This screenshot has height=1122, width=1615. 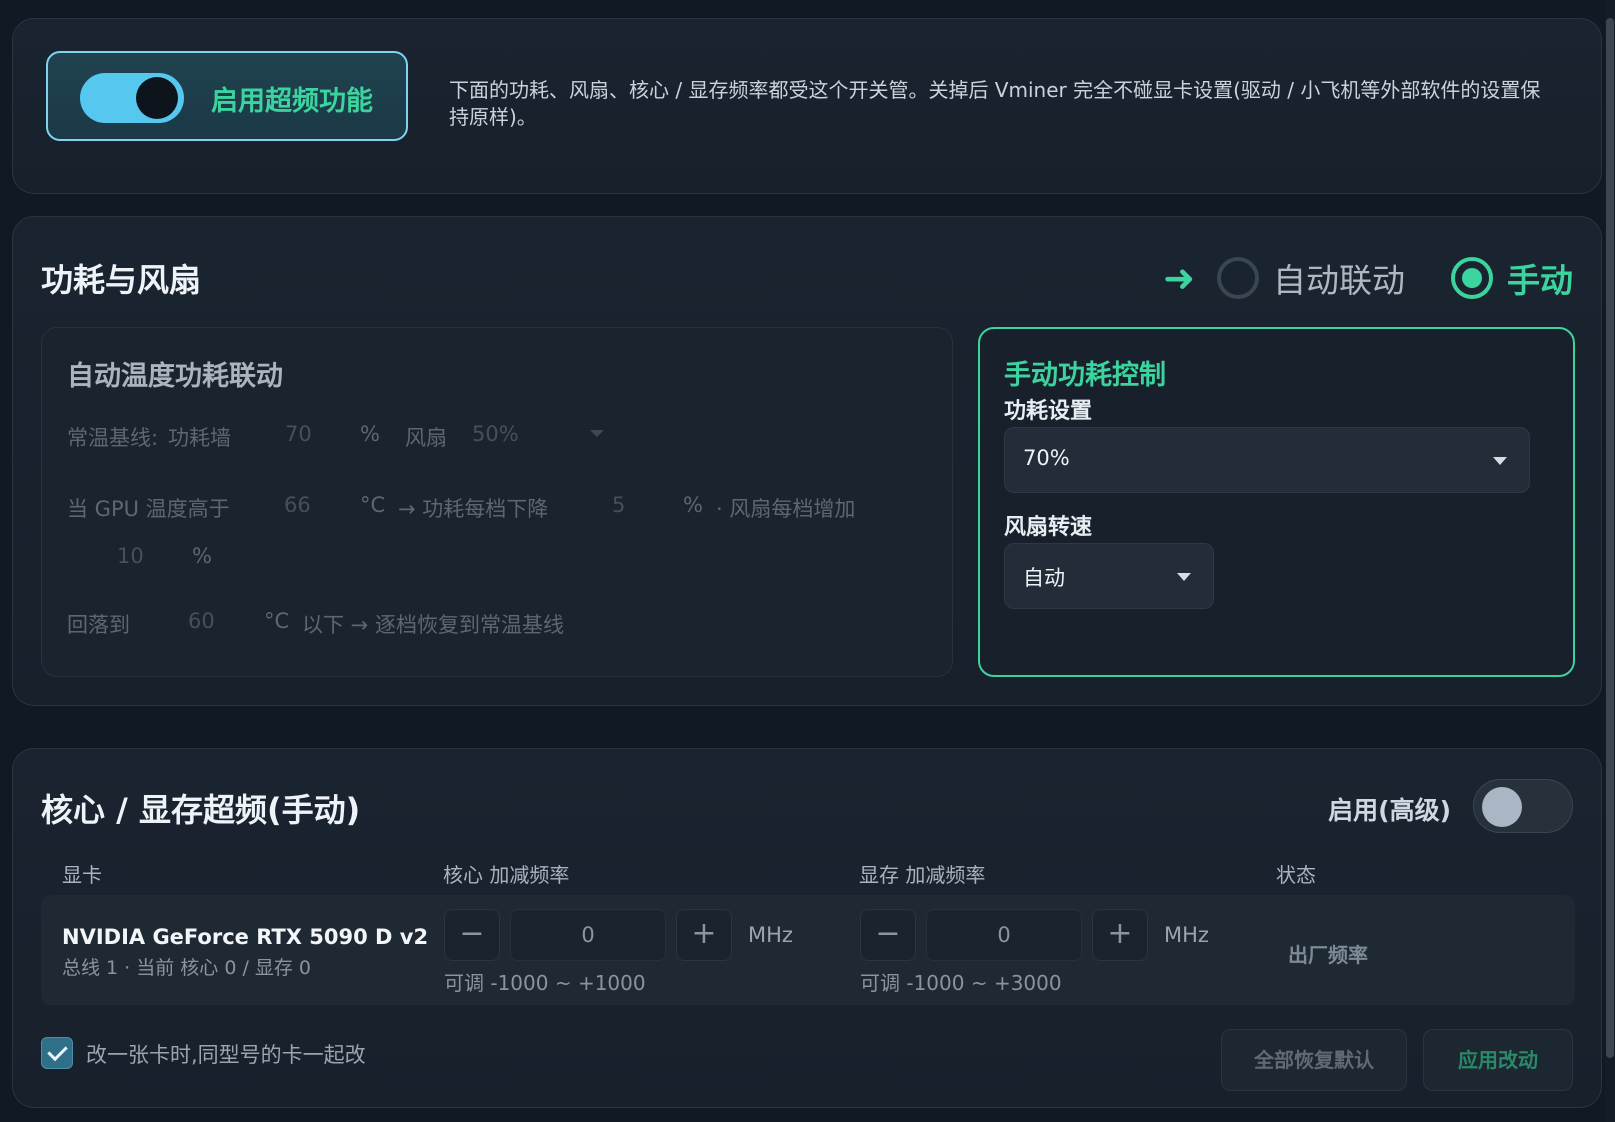 What do you see at coordinates (618, 505) in the screenshot?
I see `power-drop-input: 5` at bounding box center [618, 505].